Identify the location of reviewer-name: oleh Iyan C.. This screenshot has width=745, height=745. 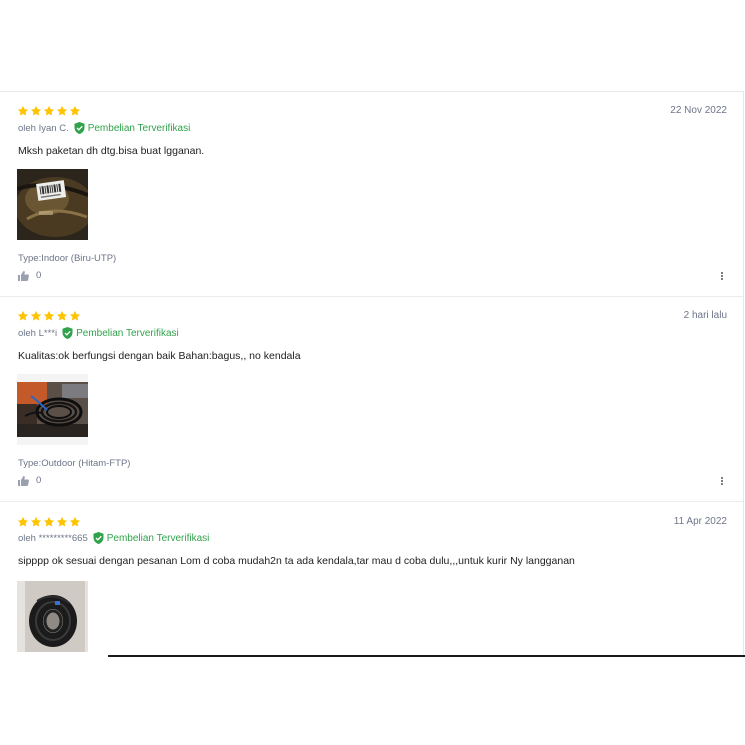
(43, 128).